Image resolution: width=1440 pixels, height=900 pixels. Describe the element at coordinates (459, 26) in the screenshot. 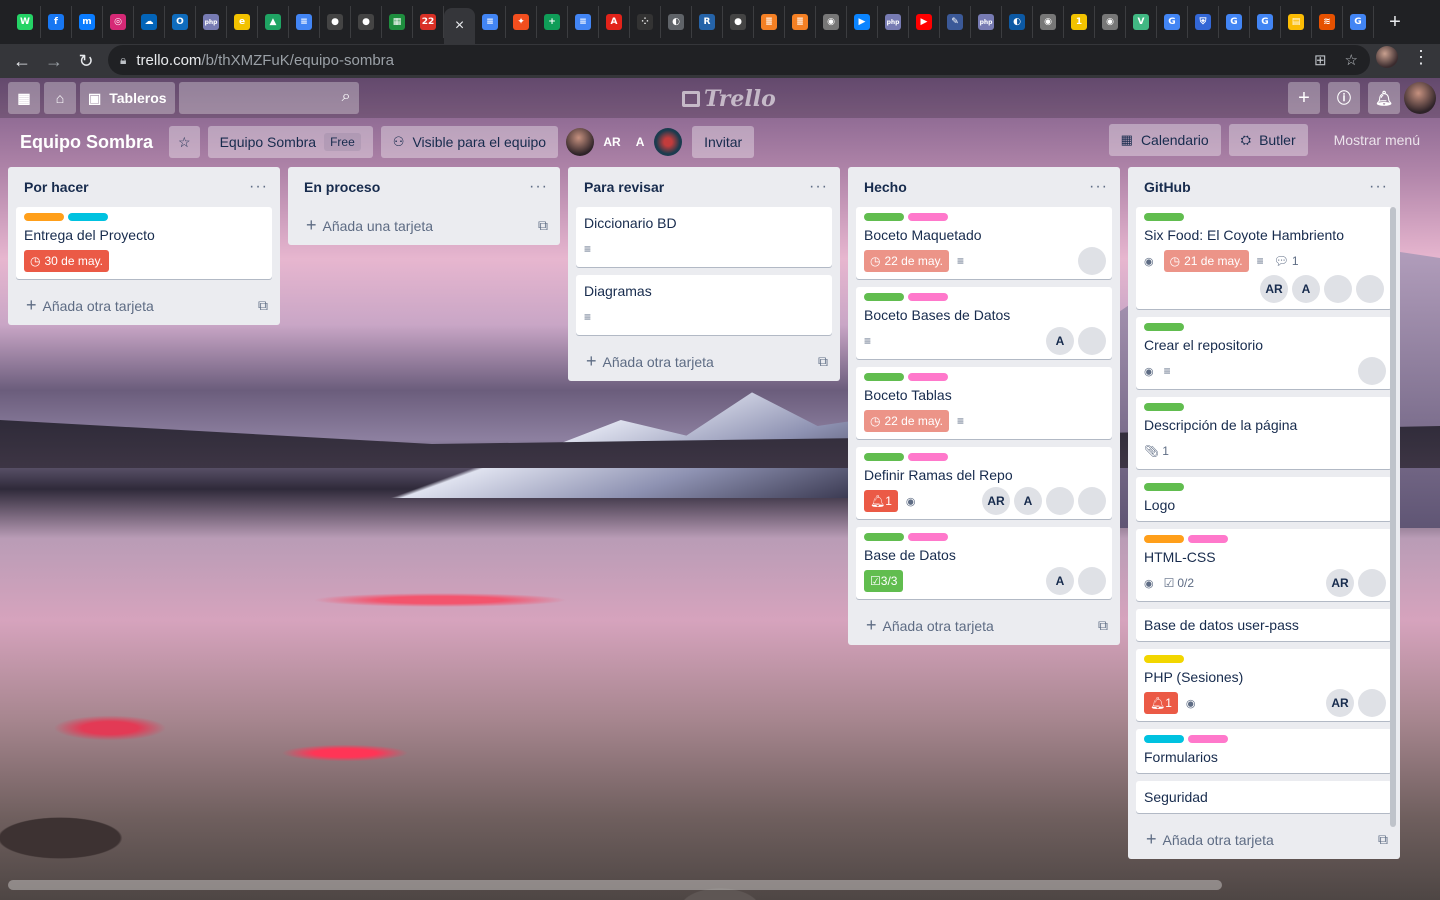

I see `browser-tab-active: ×` at that location.